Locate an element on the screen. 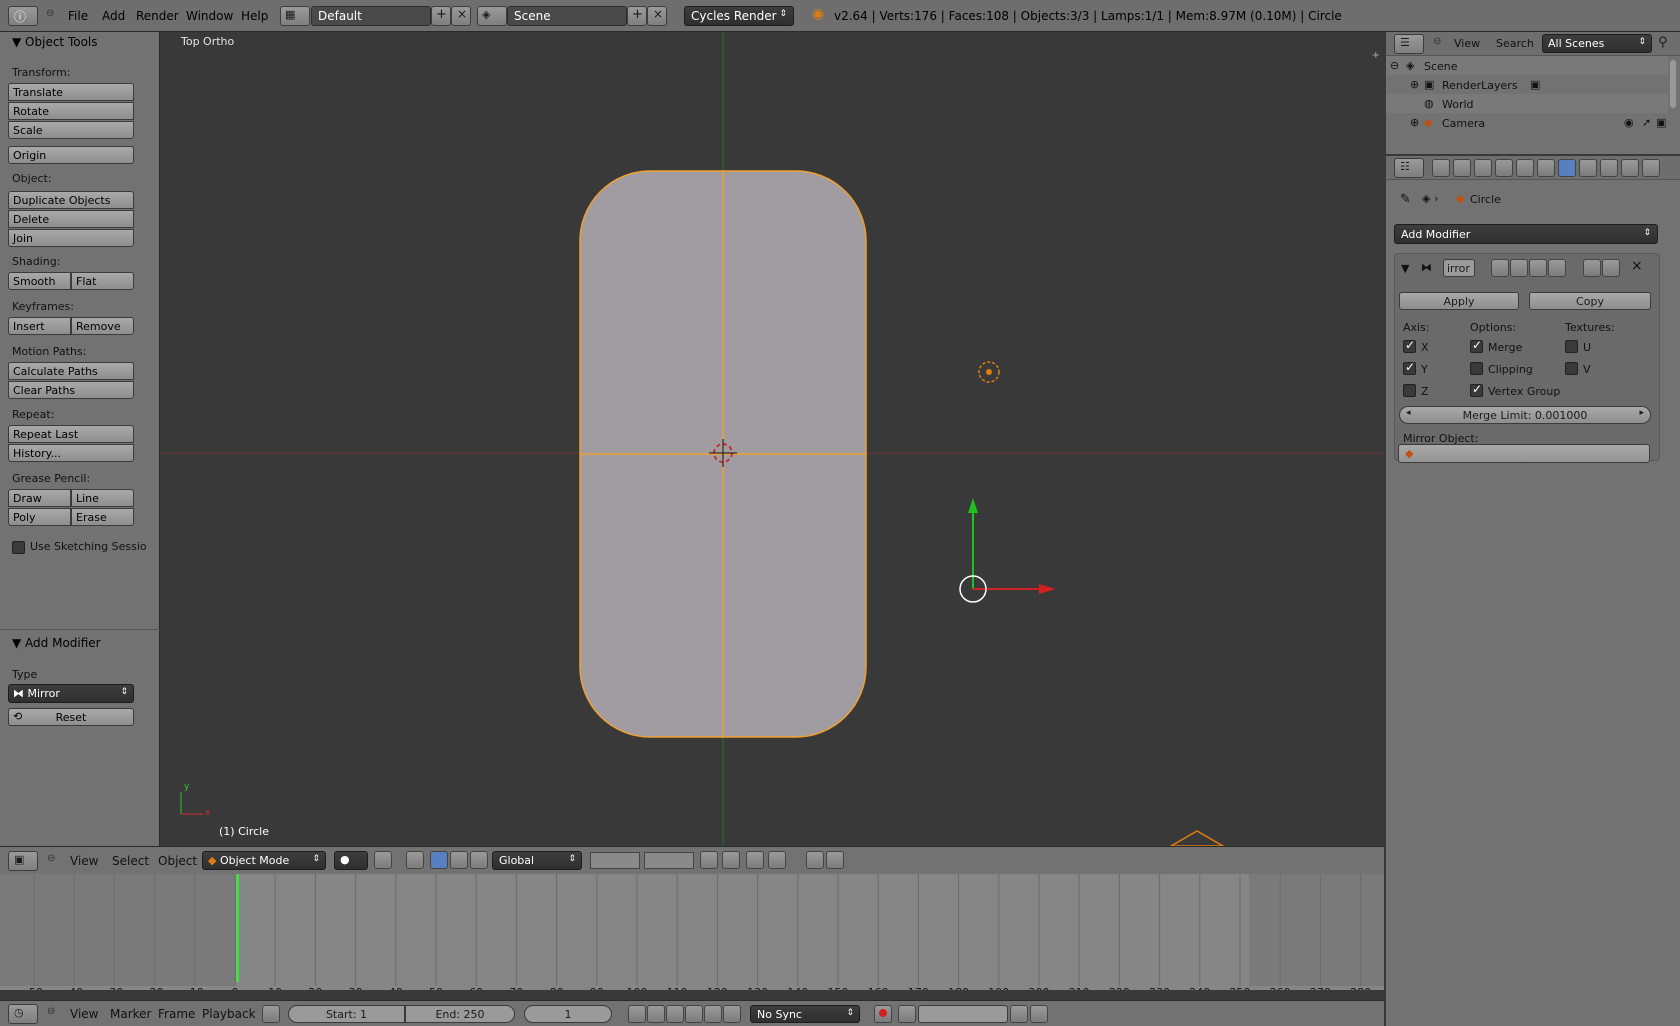 The image size is (1680, 1026). move-down-icon is located at coordinates (1611, 268).